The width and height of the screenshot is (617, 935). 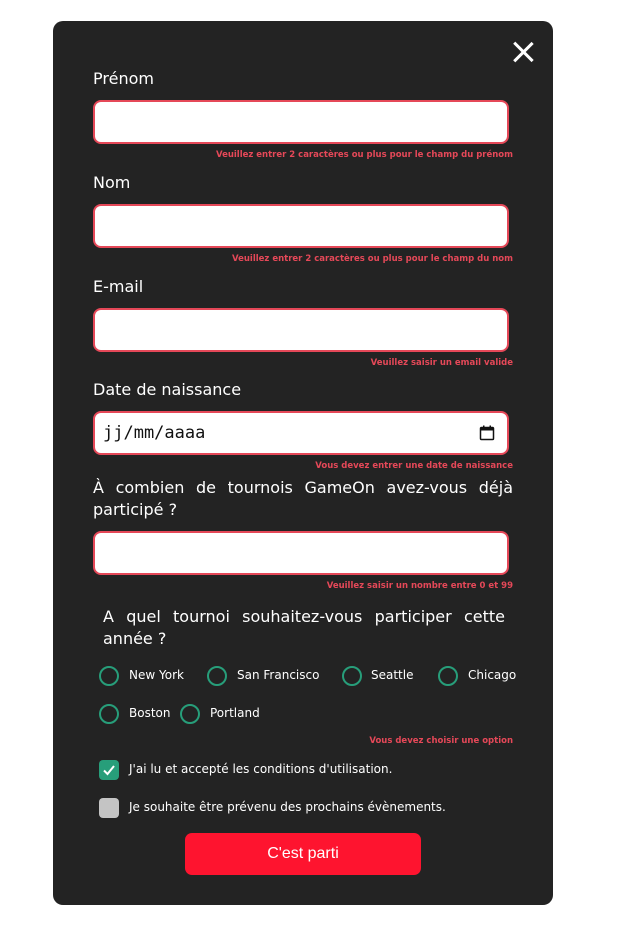 I want to click on radio-san-francisco, so click(x=217, y=676).